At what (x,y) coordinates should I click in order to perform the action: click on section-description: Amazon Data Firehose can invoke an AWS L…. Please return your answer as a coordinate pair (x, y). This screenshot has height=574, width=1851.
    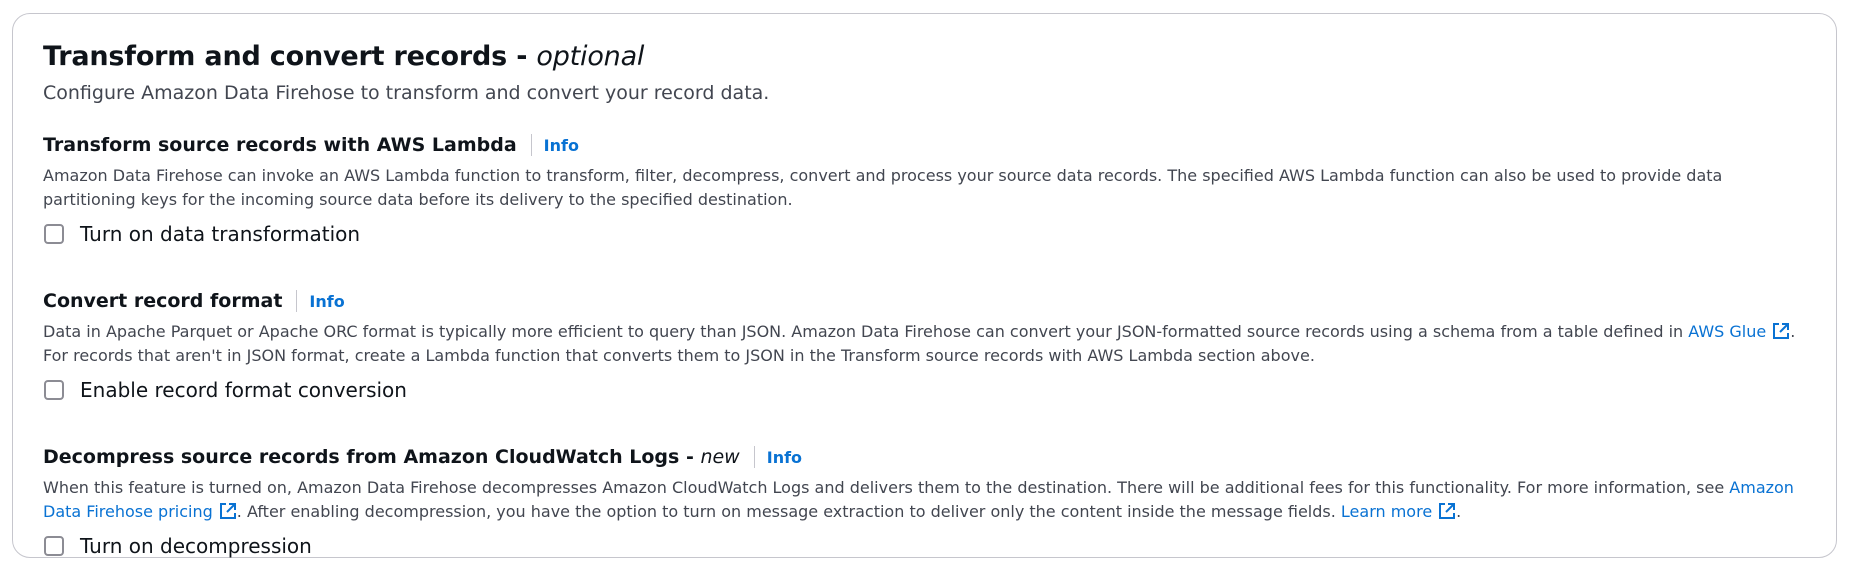
    Looking at the image, I should click on (883, 187).